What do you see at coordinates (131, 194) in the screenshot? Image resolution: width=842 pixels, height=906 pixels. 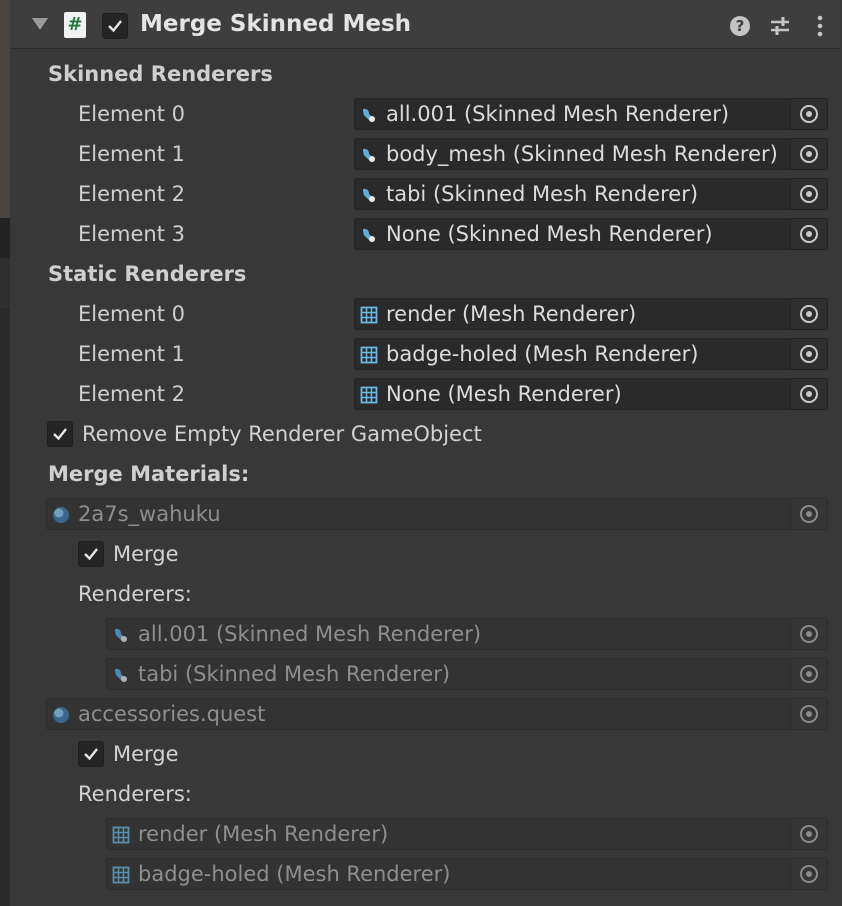 I see `skinned-element-label: Element 2` at bounding box center [131, 194].